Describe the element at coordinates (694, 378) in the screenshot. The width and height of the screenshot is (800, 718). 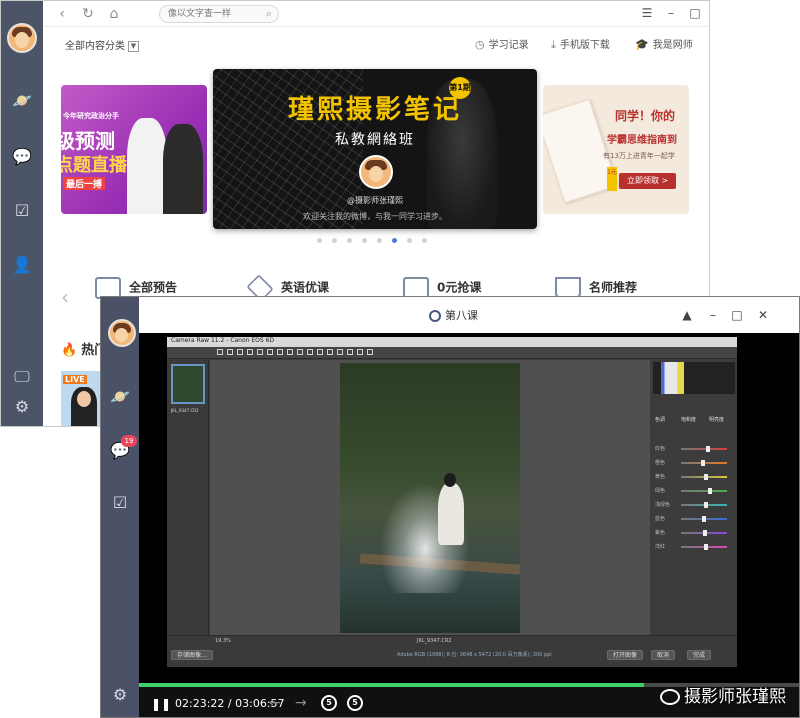
I see `histogram` at that location.